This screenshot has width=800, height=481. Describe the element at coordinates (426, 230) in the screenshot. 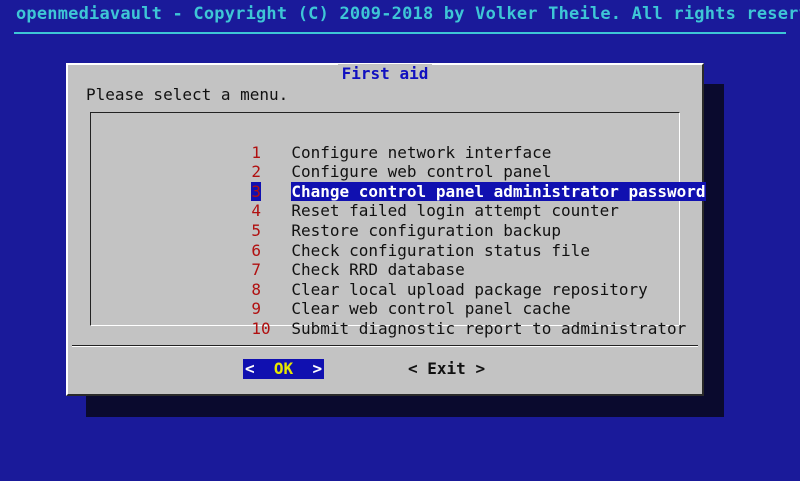

I see `menu-item-label: Restore configuration backup` at that location.